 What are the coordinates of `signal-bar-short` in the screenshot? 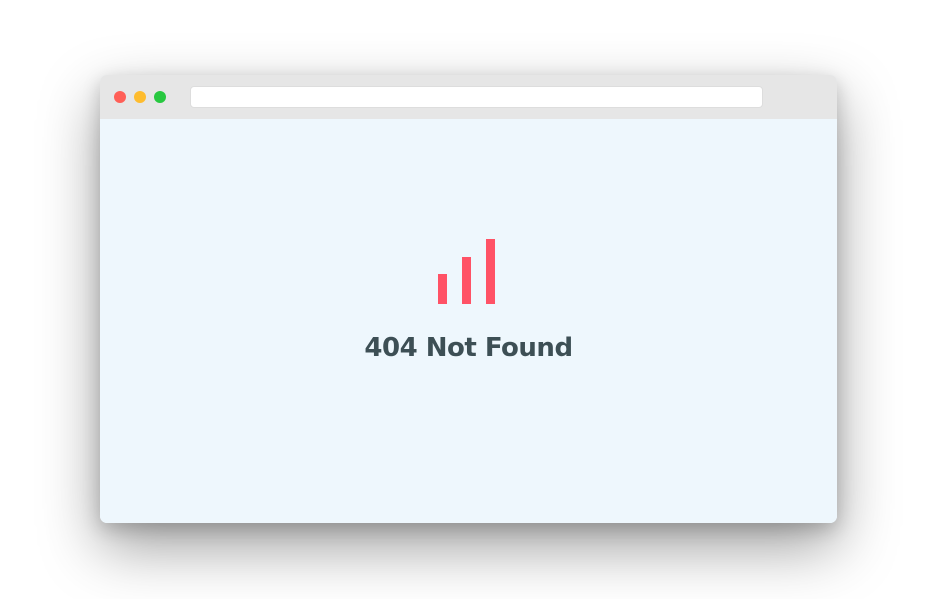 It's located at (442, 289).